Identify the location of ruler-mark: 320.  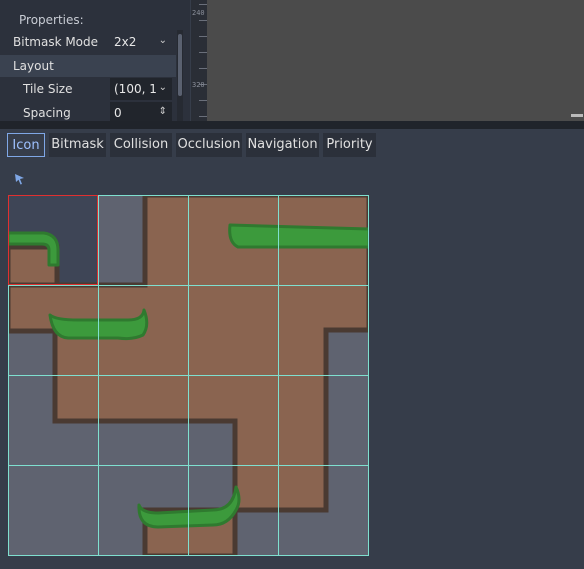
(198, 85).